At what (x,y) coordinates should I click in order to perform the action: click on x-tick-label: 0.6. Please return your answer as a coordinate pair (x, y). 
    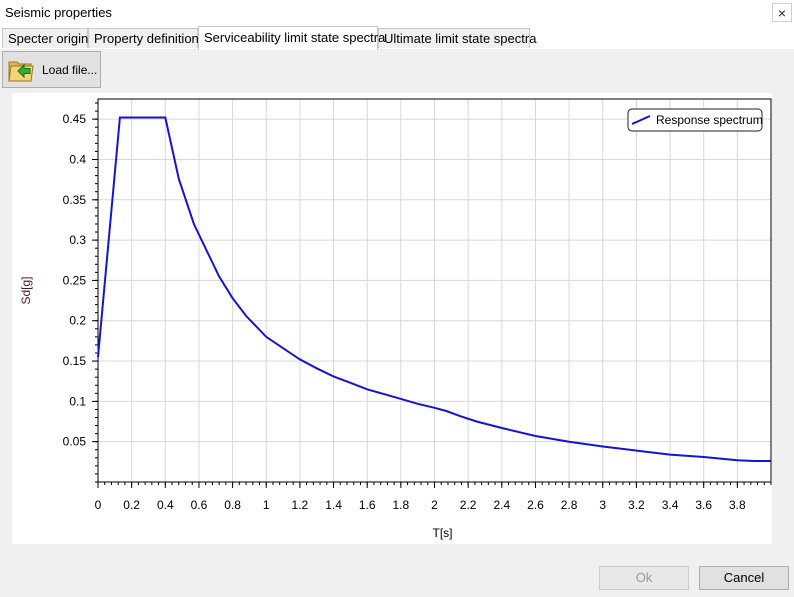
    Looking at the image, I should click on (199, 505).